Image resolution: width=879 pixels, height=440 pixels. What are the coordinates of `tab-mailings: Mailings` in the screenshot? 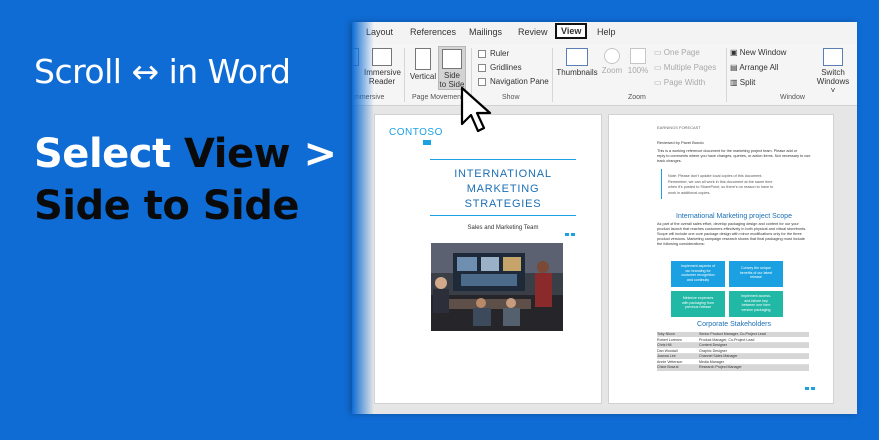 It's located at (485, 32).